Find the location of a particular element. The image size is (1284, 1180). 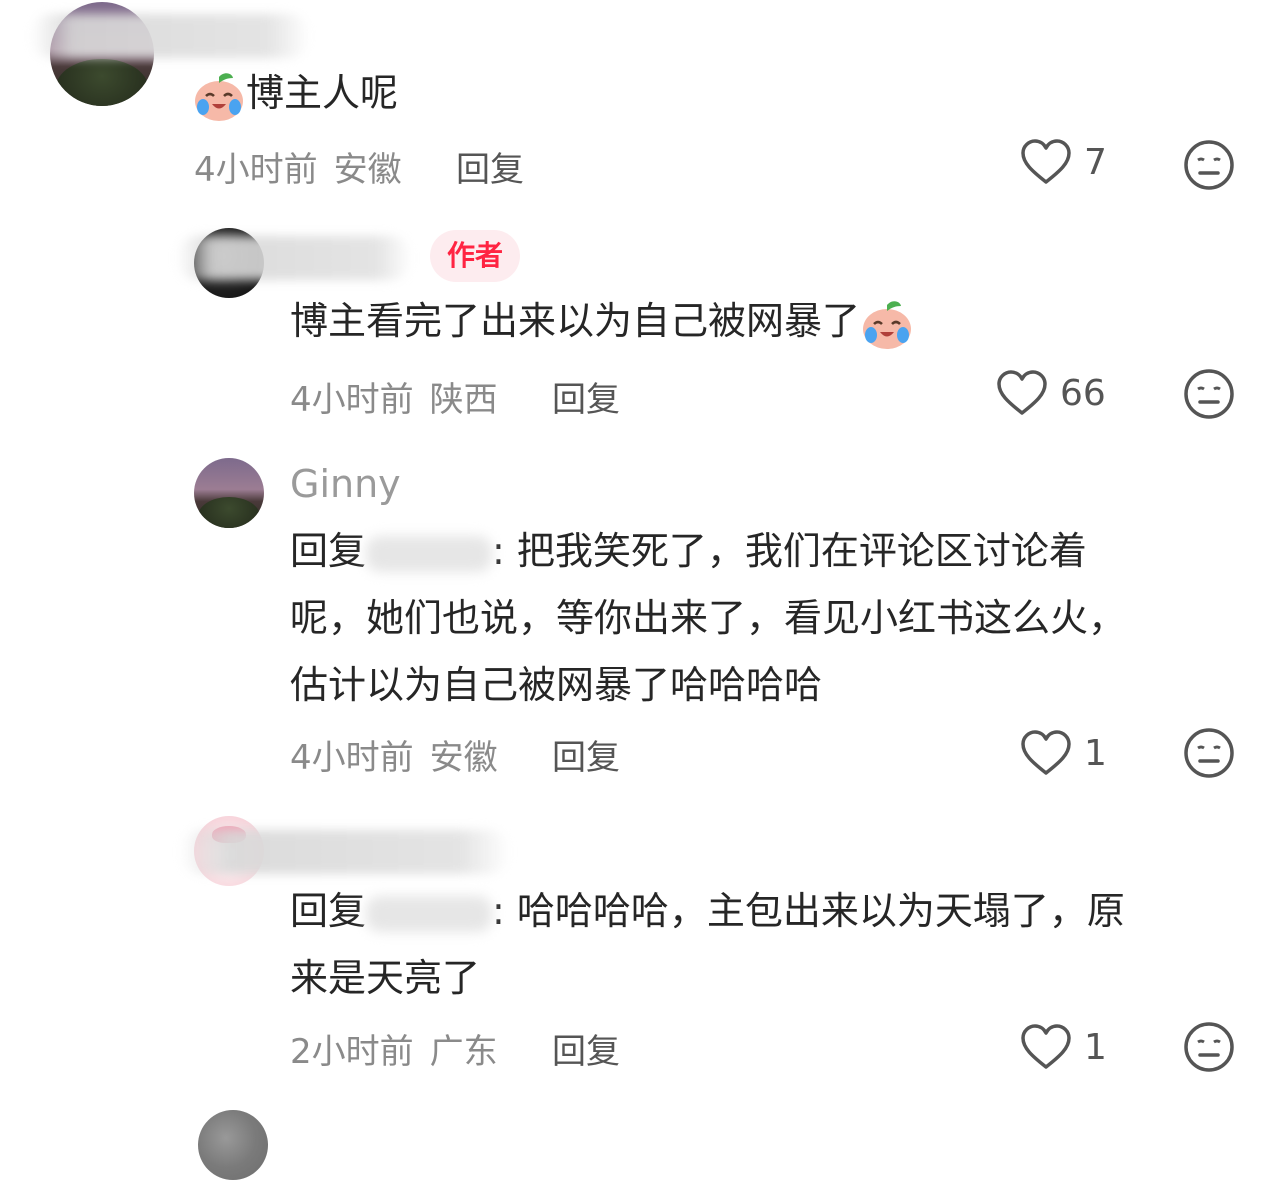

comment-location: 广东 is located at coordinates (463, 1052).